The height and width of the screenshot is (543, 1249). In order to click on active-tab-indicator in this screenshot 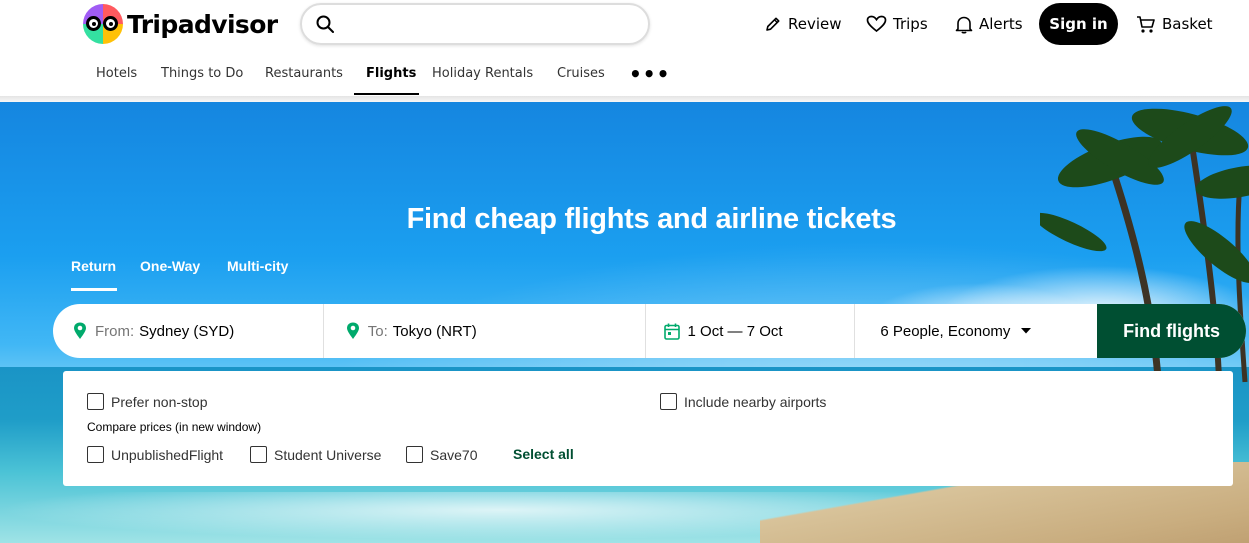, I will do `click(386, 94)`.